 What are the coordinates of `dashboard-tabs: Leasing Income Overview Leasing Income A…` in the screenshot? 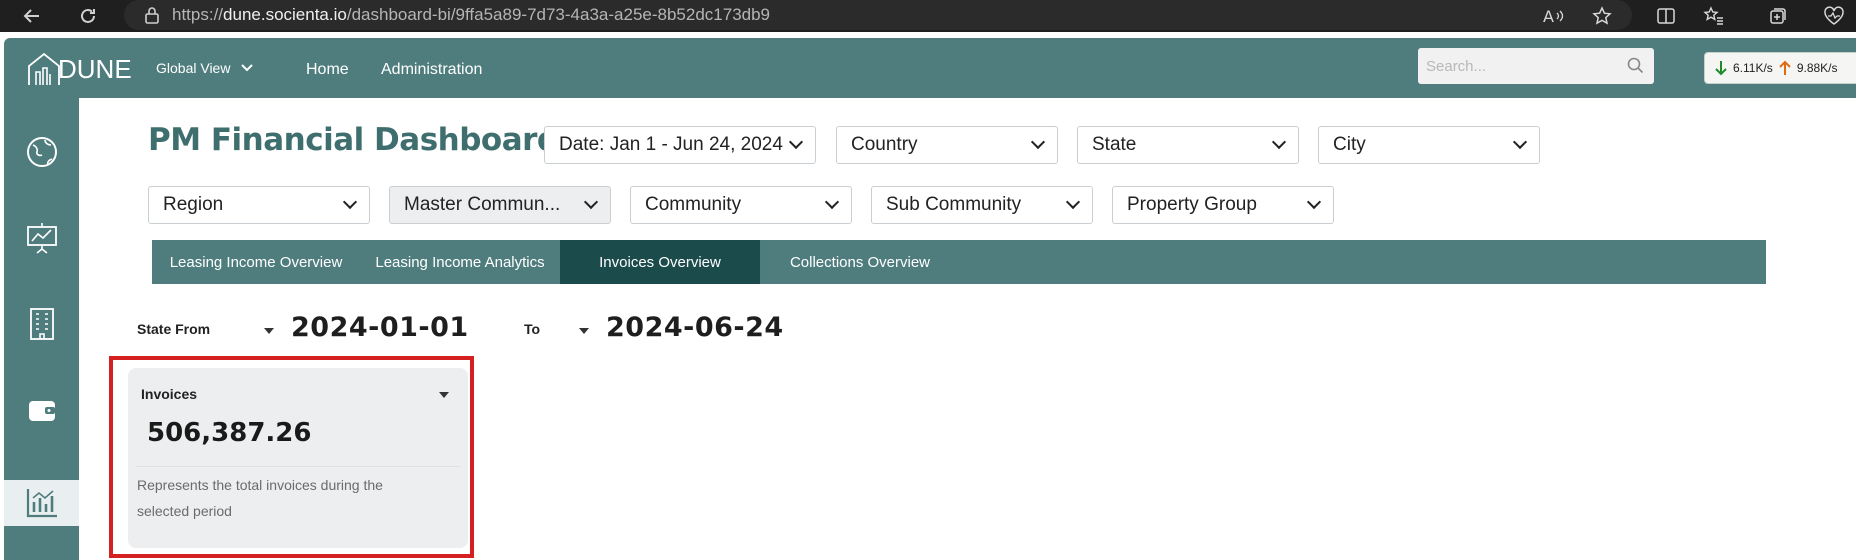 It's located at (959, 262).